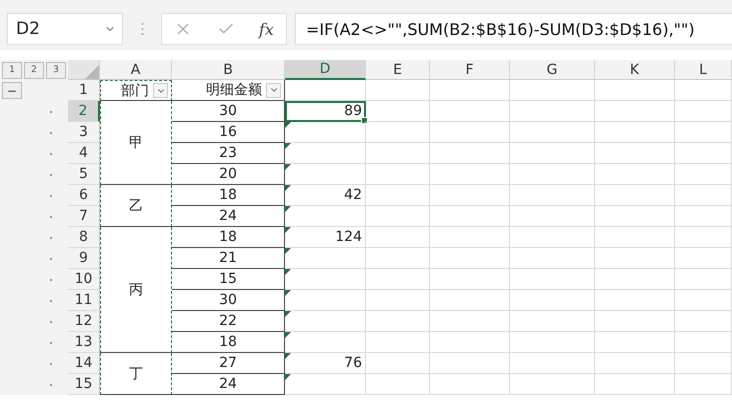  I want to click on row-header: 6, so click(84, 195).